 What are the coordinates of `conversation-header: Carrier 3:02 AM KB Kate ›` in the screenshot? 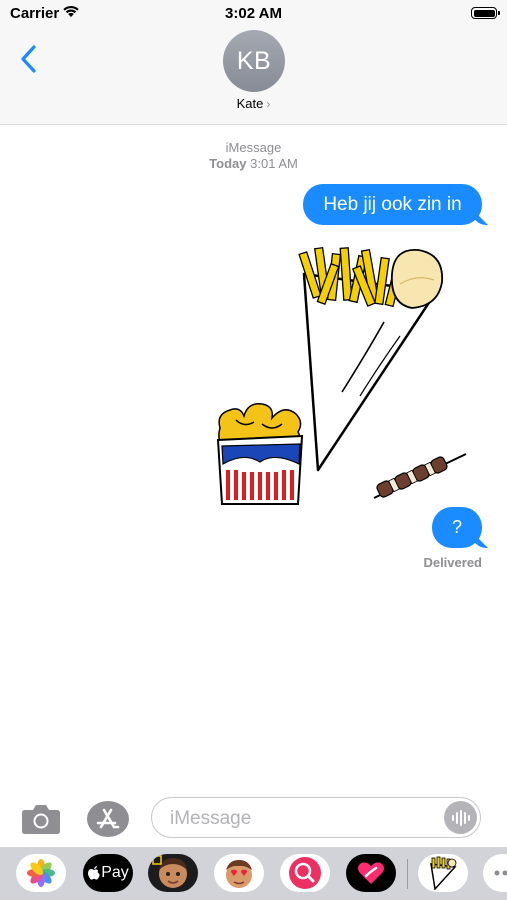 It's located at (253, 62).